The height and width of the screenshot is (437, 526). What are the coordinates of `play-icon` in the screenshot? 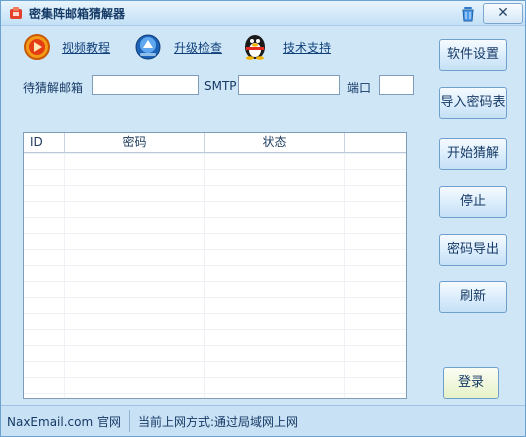 It's located at (37, 47).